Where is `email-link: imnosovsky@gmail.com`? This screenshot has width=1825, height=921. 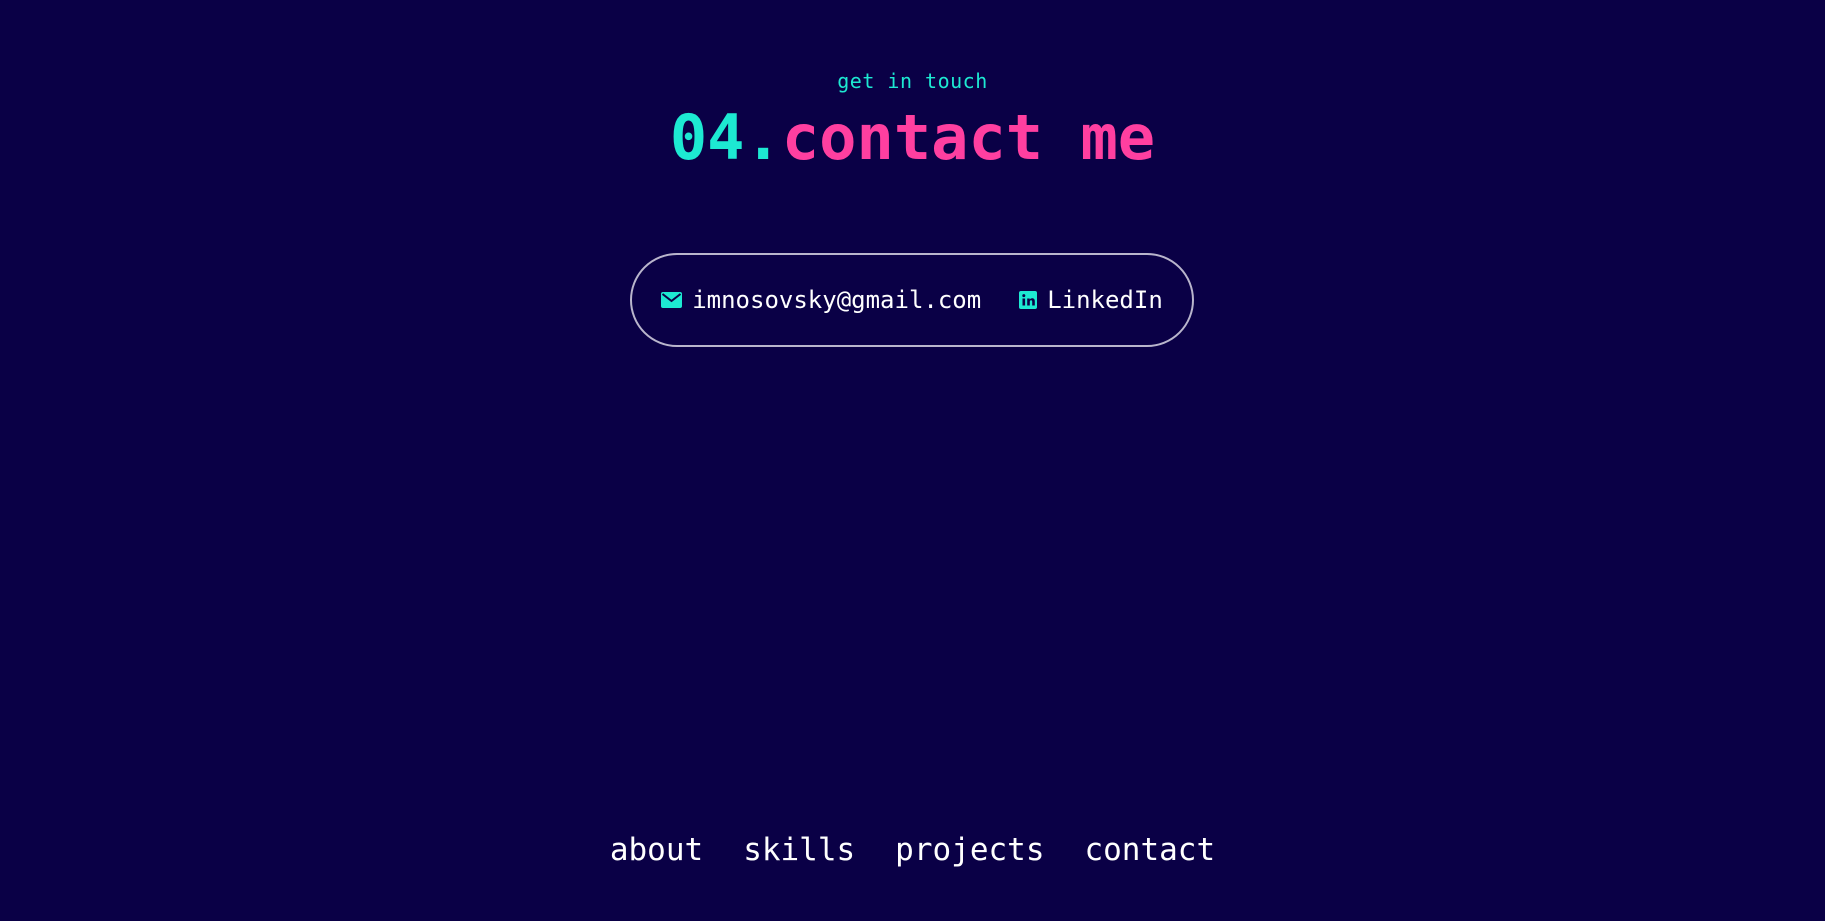
email-link: imnosovsky@gmail.com is located at coordinates (821, 300).